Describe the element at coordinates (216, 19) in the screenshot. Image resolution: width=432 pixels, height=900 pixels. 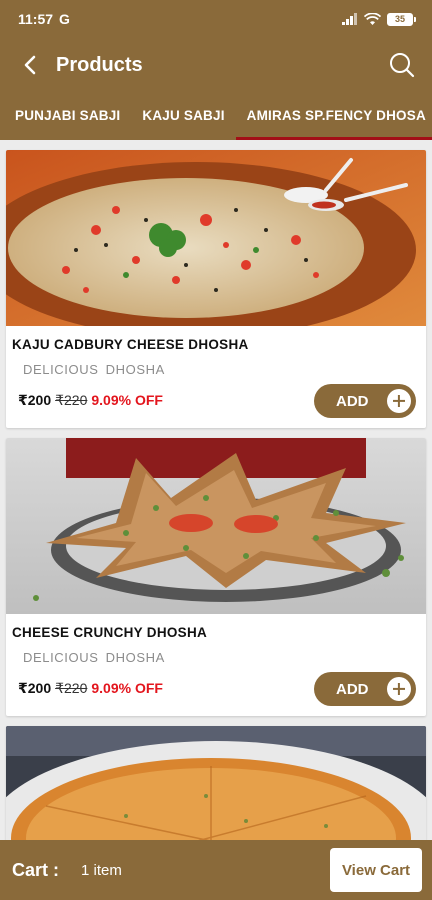
I see `status-bar: 11:57 G 35` at that location.